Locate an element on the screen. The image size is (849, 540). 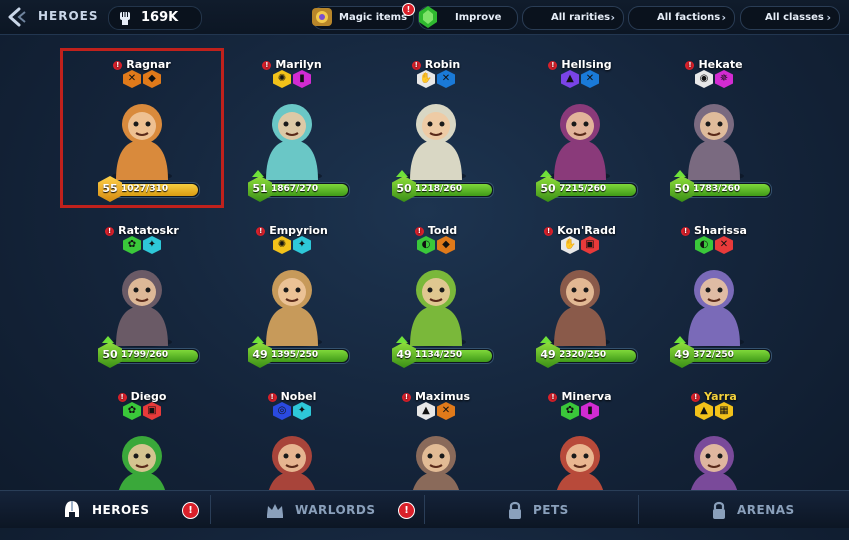
hero-card: ! Marilyn ✺ ▮ 1867/270 51 is located at coordinates (292, 128).